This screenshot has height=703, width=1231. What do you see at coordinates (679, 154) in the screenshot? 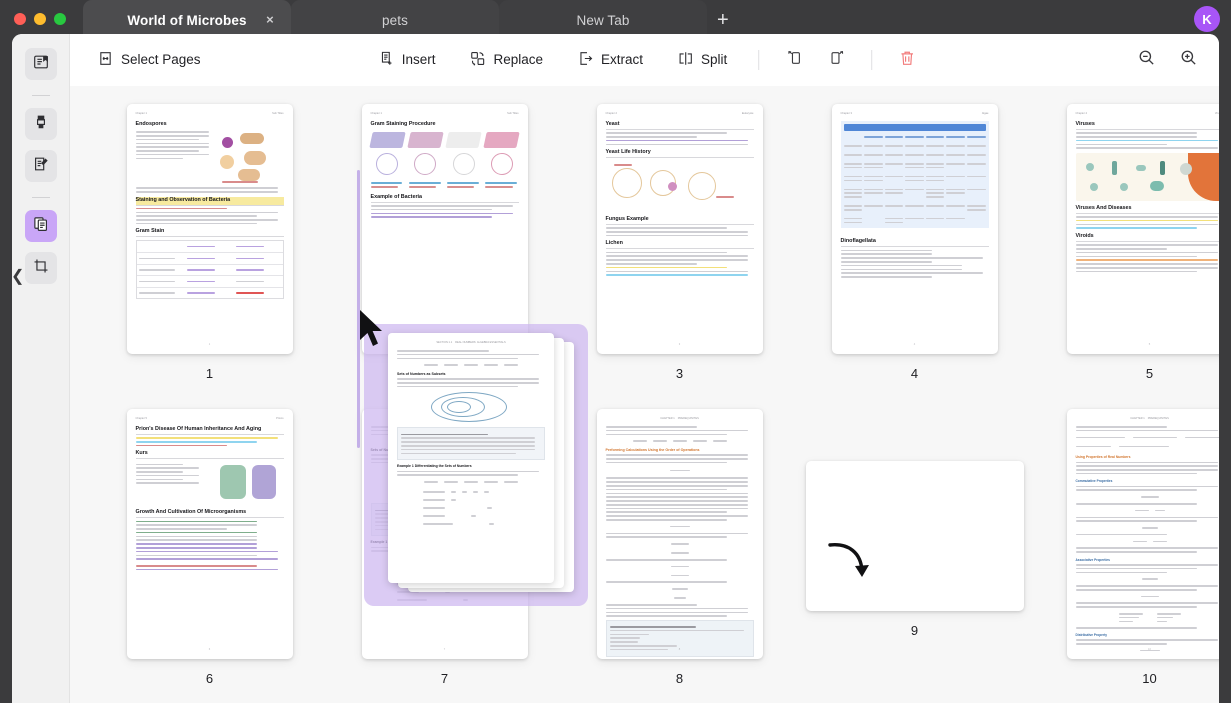
I see `page-section: Yeast Life History` at bounding box center [679, 154].